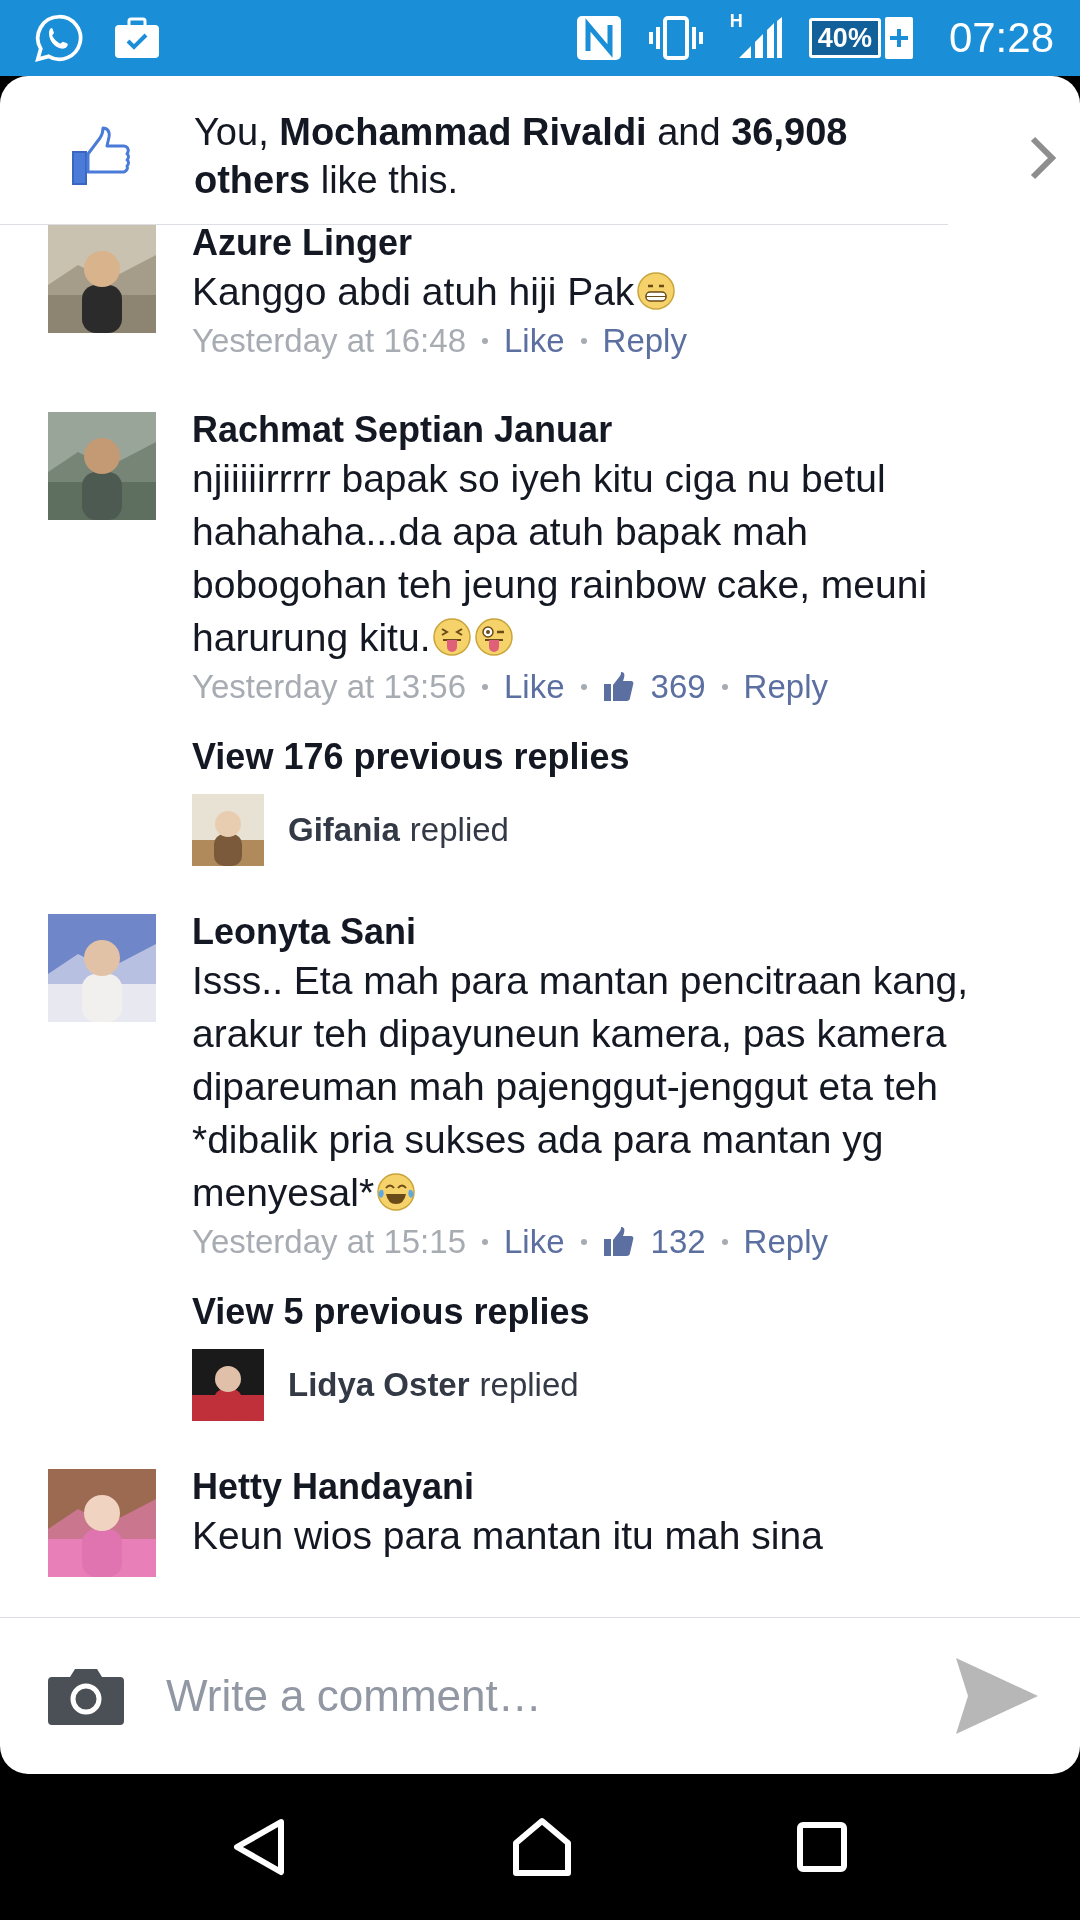 Image resolution: width=1080 pixels, height=1920 pixels. Describe the element at coordinates (844, 38) in the screenshot. I see `battery-icon: 40%` at that location.